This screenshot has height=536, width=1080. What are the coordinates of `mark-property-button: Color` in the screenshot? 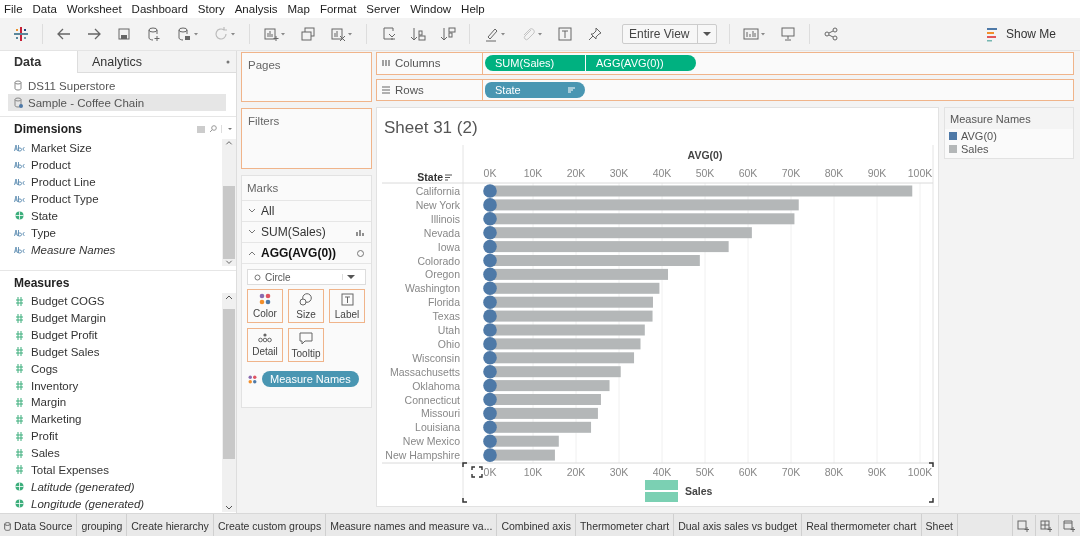 It's located at (265, 306).